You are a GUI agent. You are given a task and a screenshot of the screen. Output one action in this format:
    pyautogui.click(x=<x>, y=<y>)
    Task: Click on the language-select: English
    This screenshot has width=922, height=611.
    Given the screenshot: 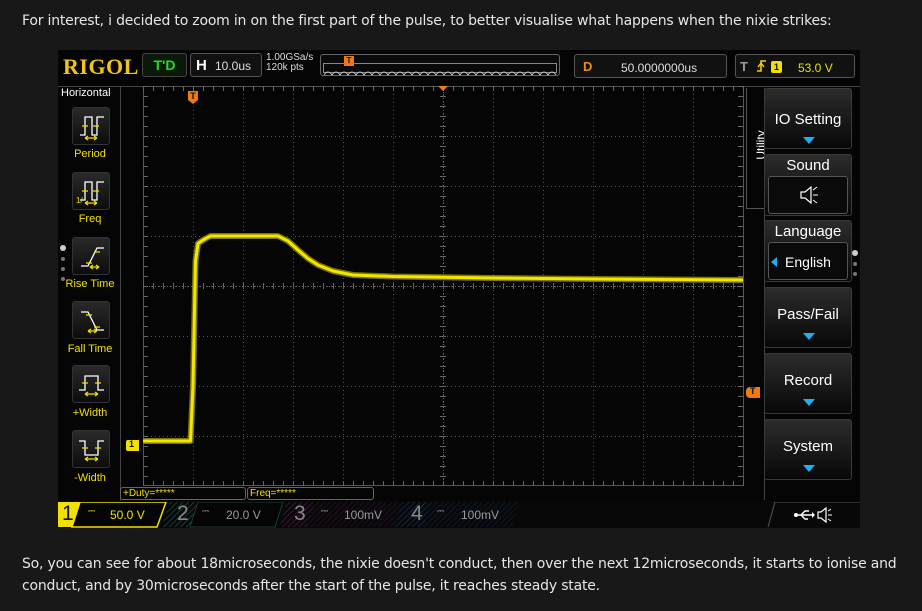 What is the action you would take?
    pyautogui.click(x=808, y=261)
    